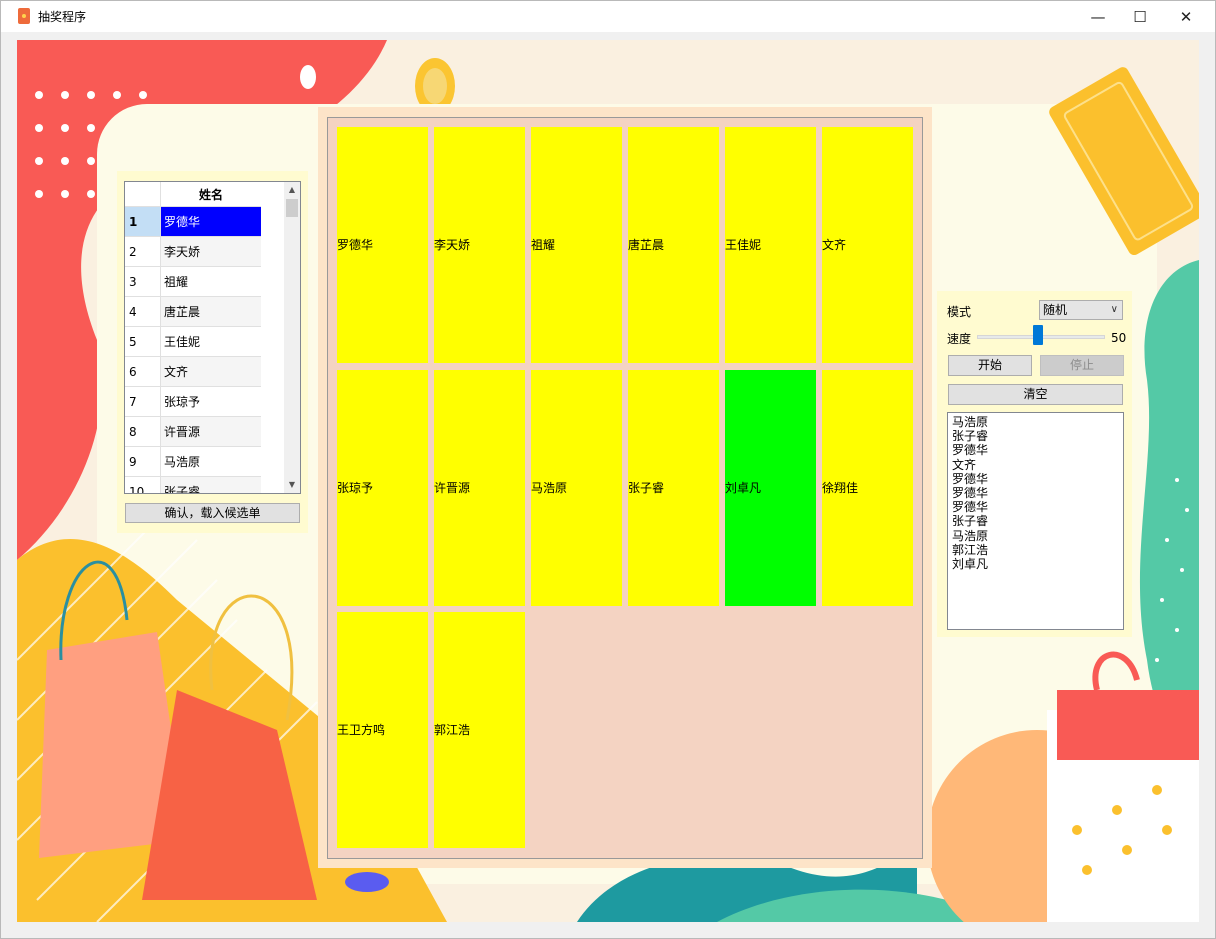  I want to click on clear-button: 清空, so click(1035, 394).